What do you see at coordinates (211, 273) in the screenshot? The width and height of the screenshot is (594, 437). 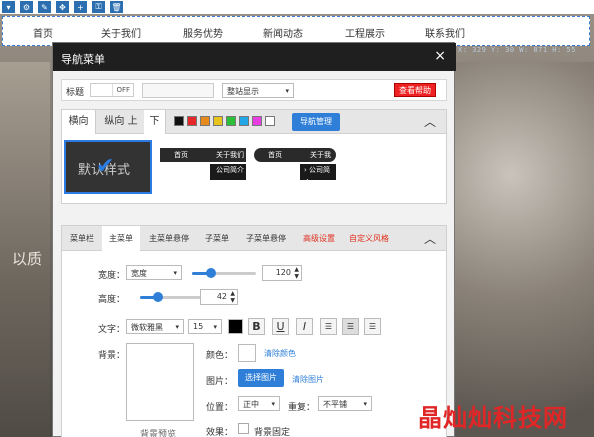 I see `width-slider-handle` at bounding box center [211, 273].